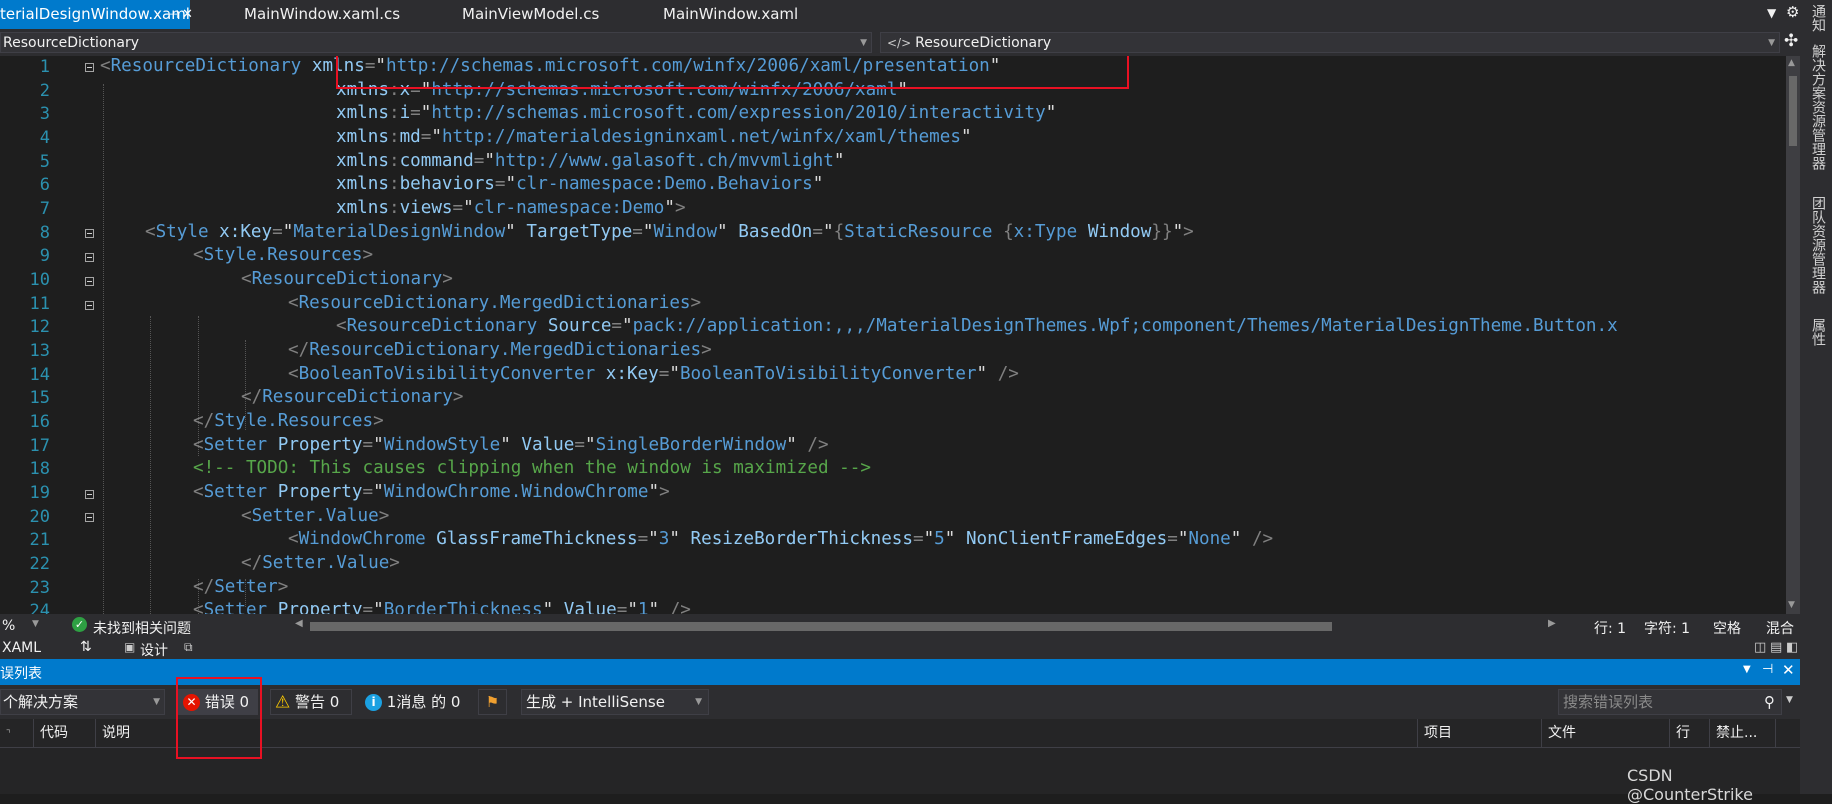 This screenshot has height=804, width=1832. What do you see at coordinates (1818, 332) in the screenshot?
I see `sidebar-item-properties: 属性` at bounding box center [1818, 332].